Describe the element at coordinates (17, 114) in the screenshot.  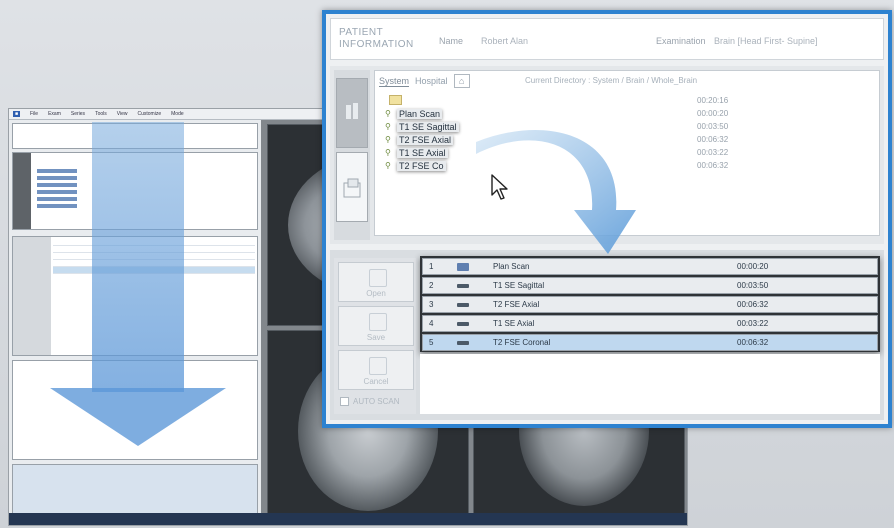
I see `background-start-icon: ■` at that location.